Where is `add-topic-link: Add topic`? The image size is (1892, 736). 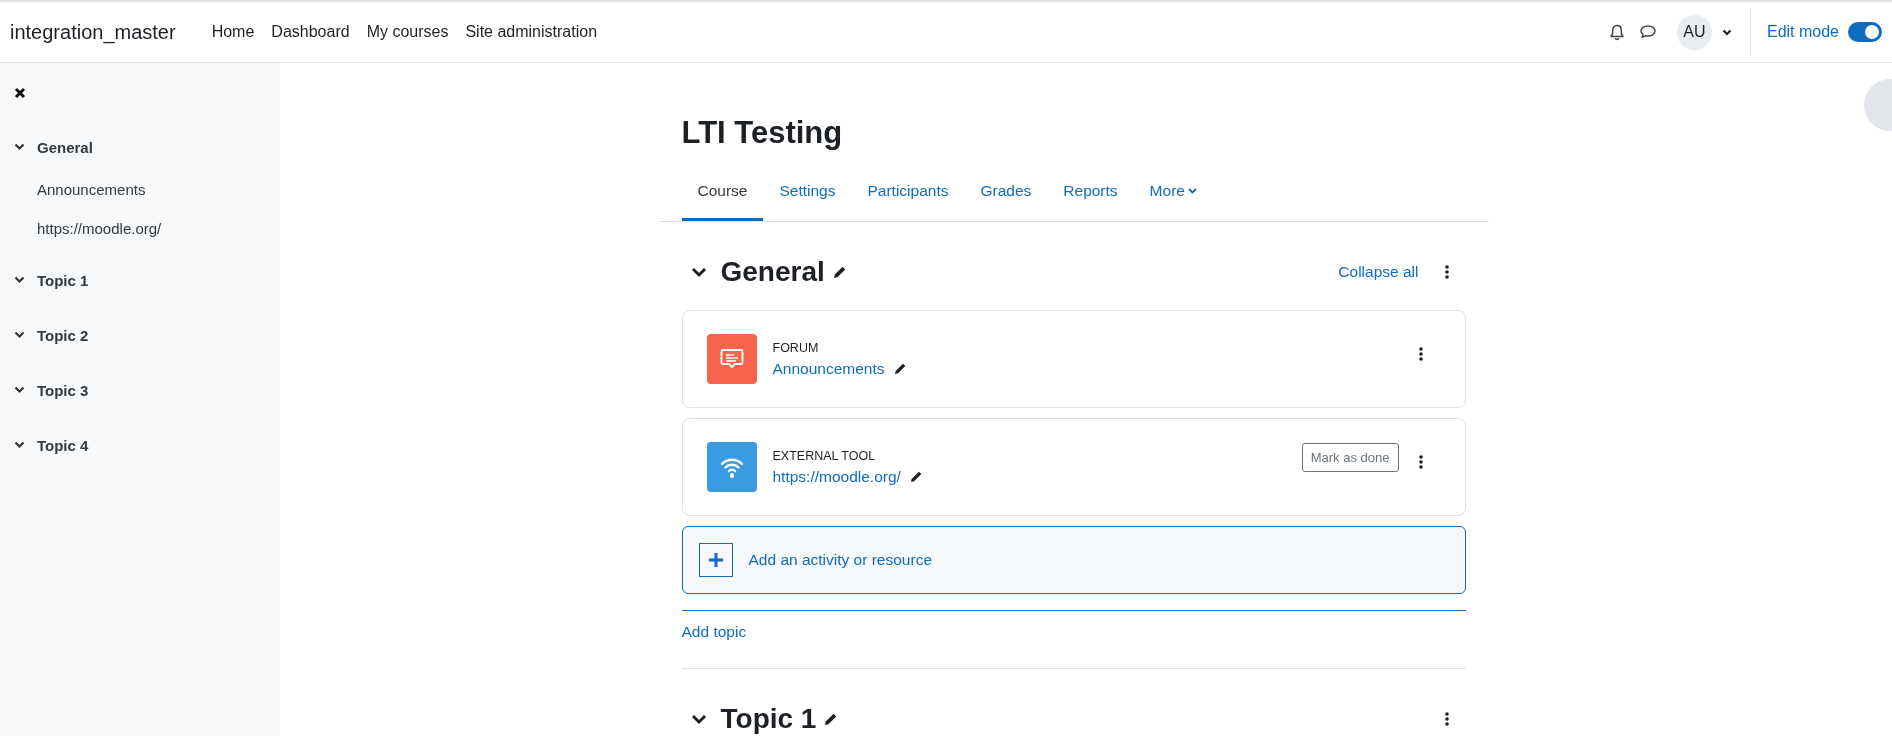 add-topic-link: Add topic is located at coordinates (1073, 632).